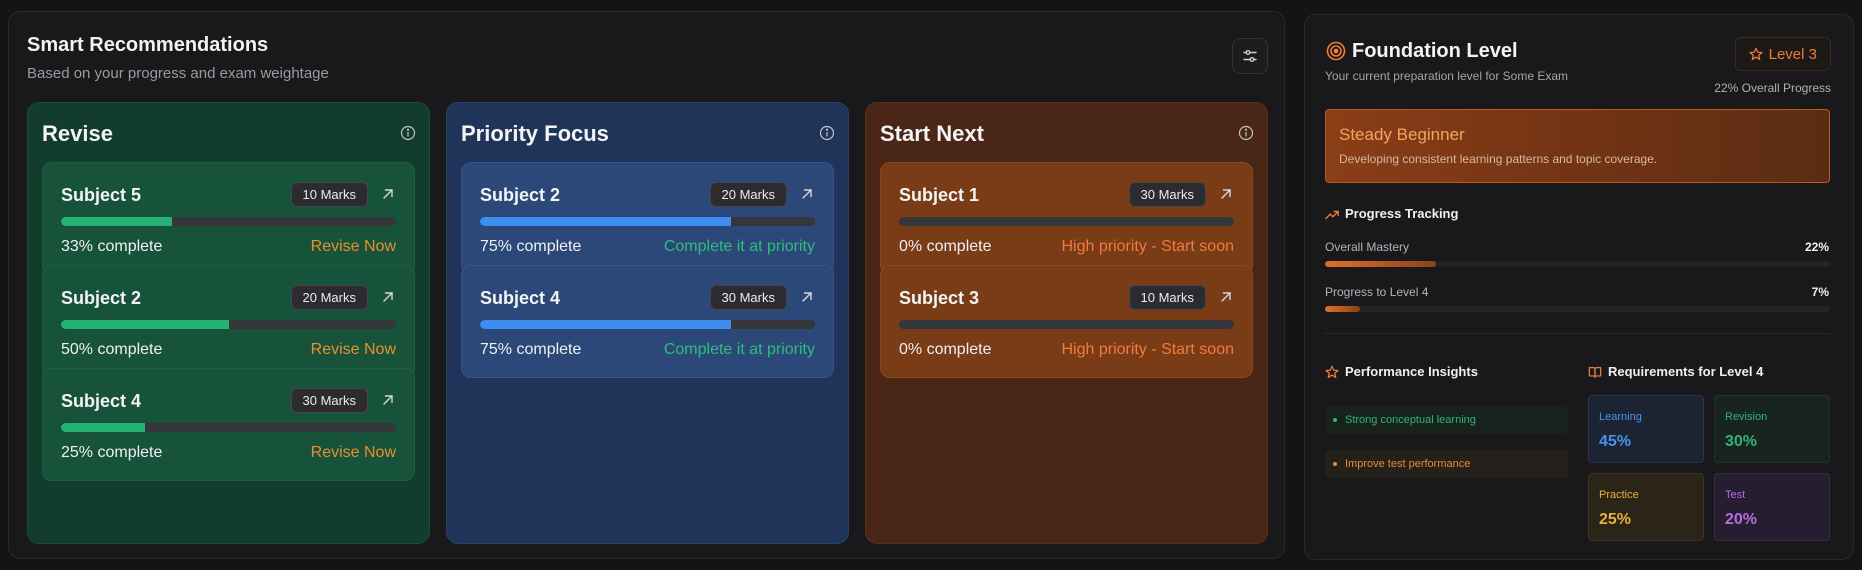  What do you see at coordinates (1615, 441) in the screenshot?
I see `requirement-value: 45%` at bounding box center [1615, 441].